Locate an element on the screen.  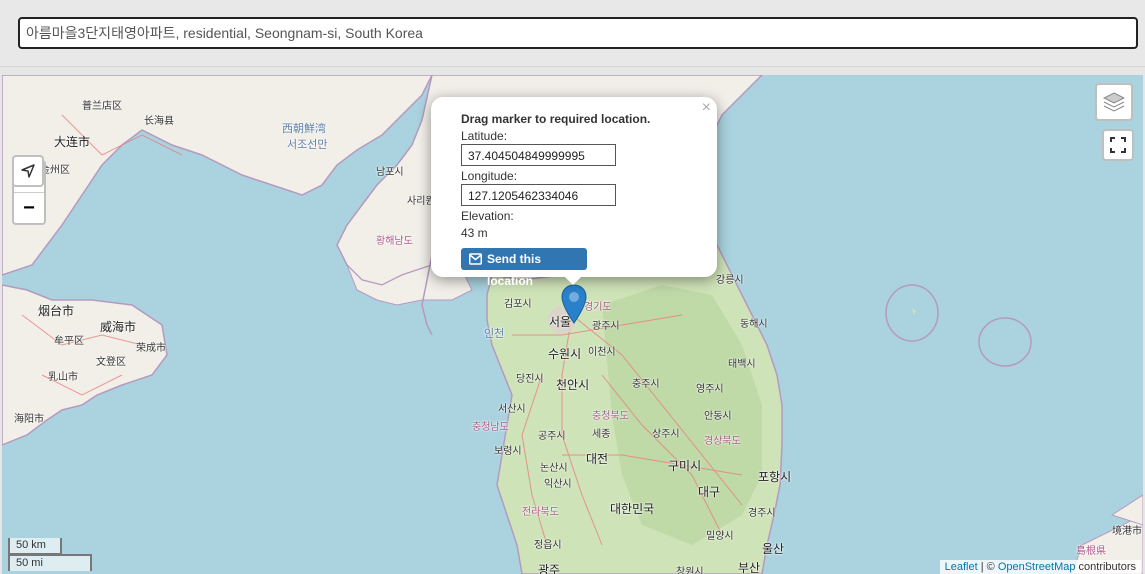
layers-icon is located at coordinates (1114, 102).